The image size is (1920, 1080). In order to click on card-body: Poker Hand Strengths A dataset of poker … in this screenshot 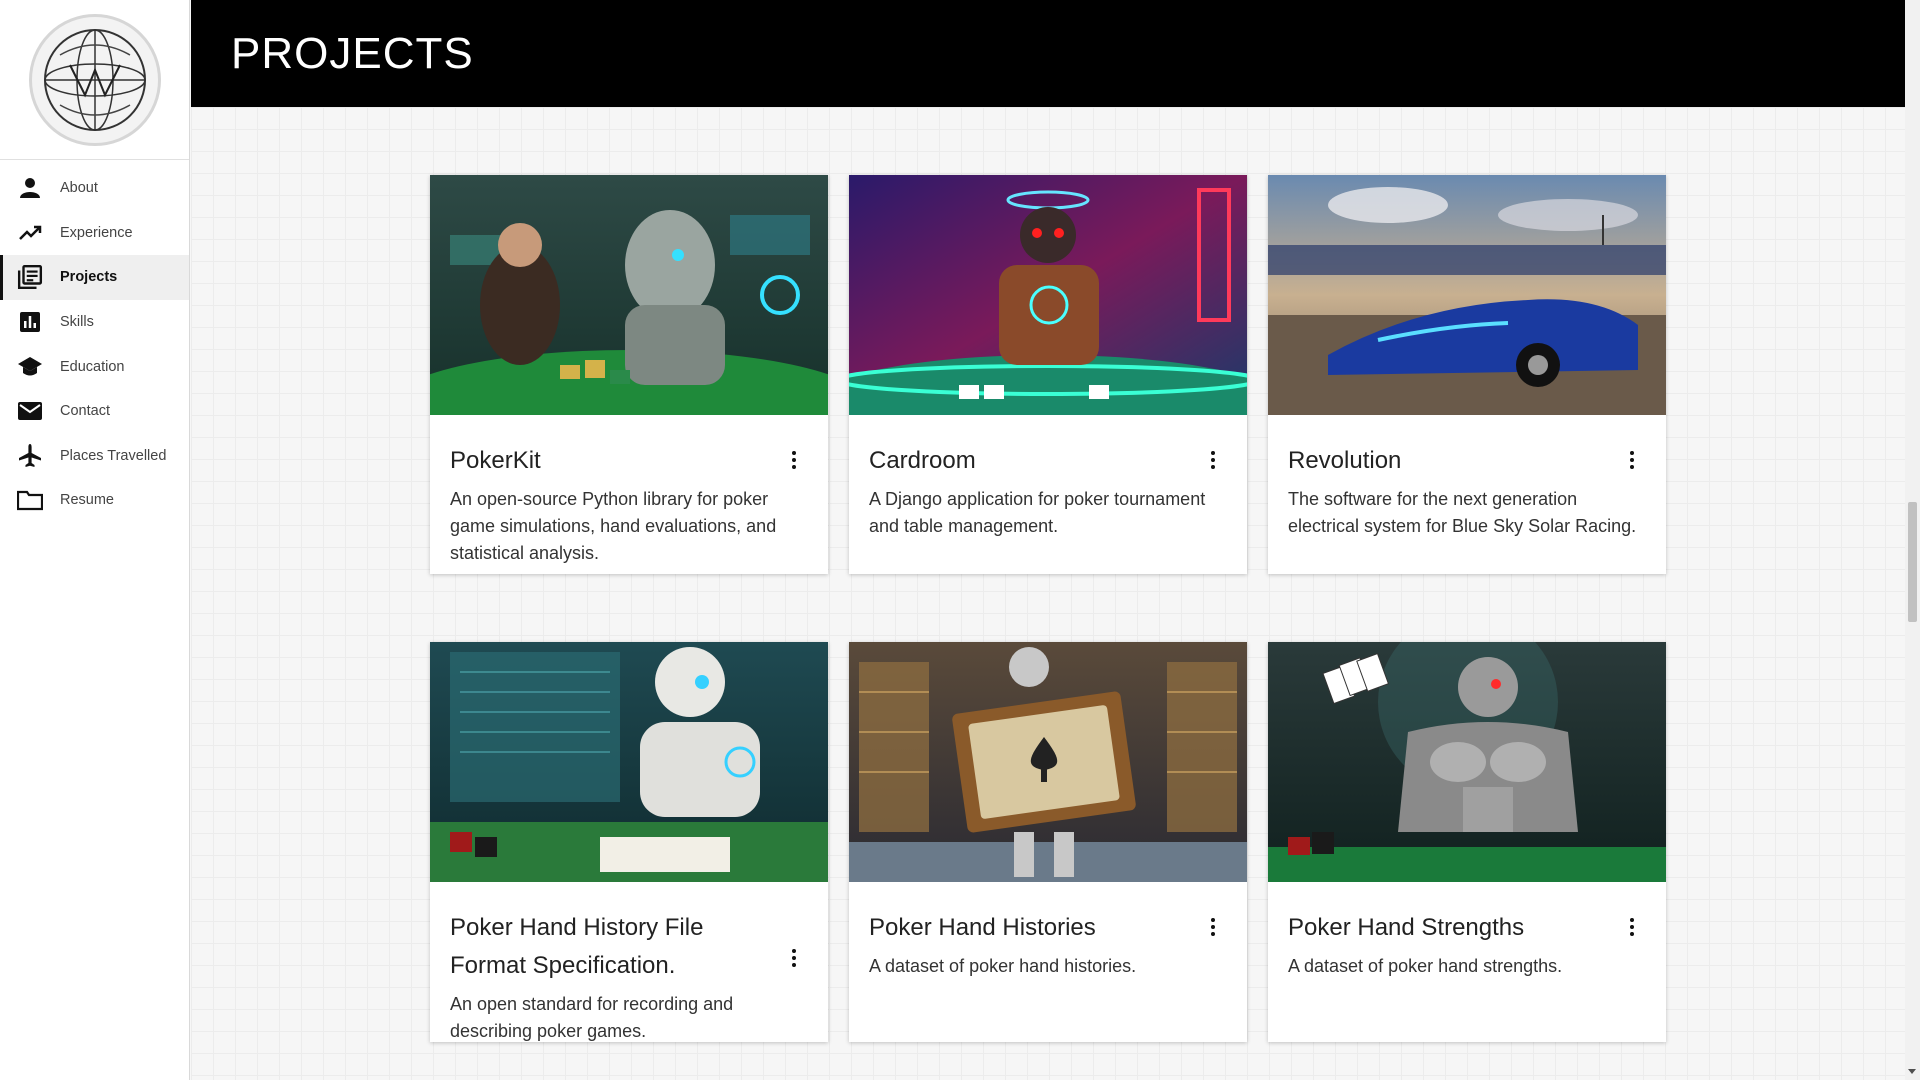, I will do `click(1467, 940)`.